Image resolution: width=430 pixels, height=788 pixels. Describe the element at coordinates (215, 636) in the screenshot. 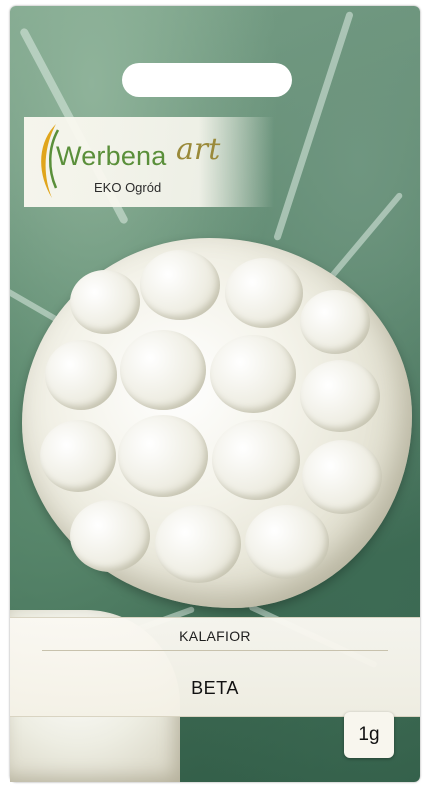

I see `species-name: KALAFIOR` at that location.